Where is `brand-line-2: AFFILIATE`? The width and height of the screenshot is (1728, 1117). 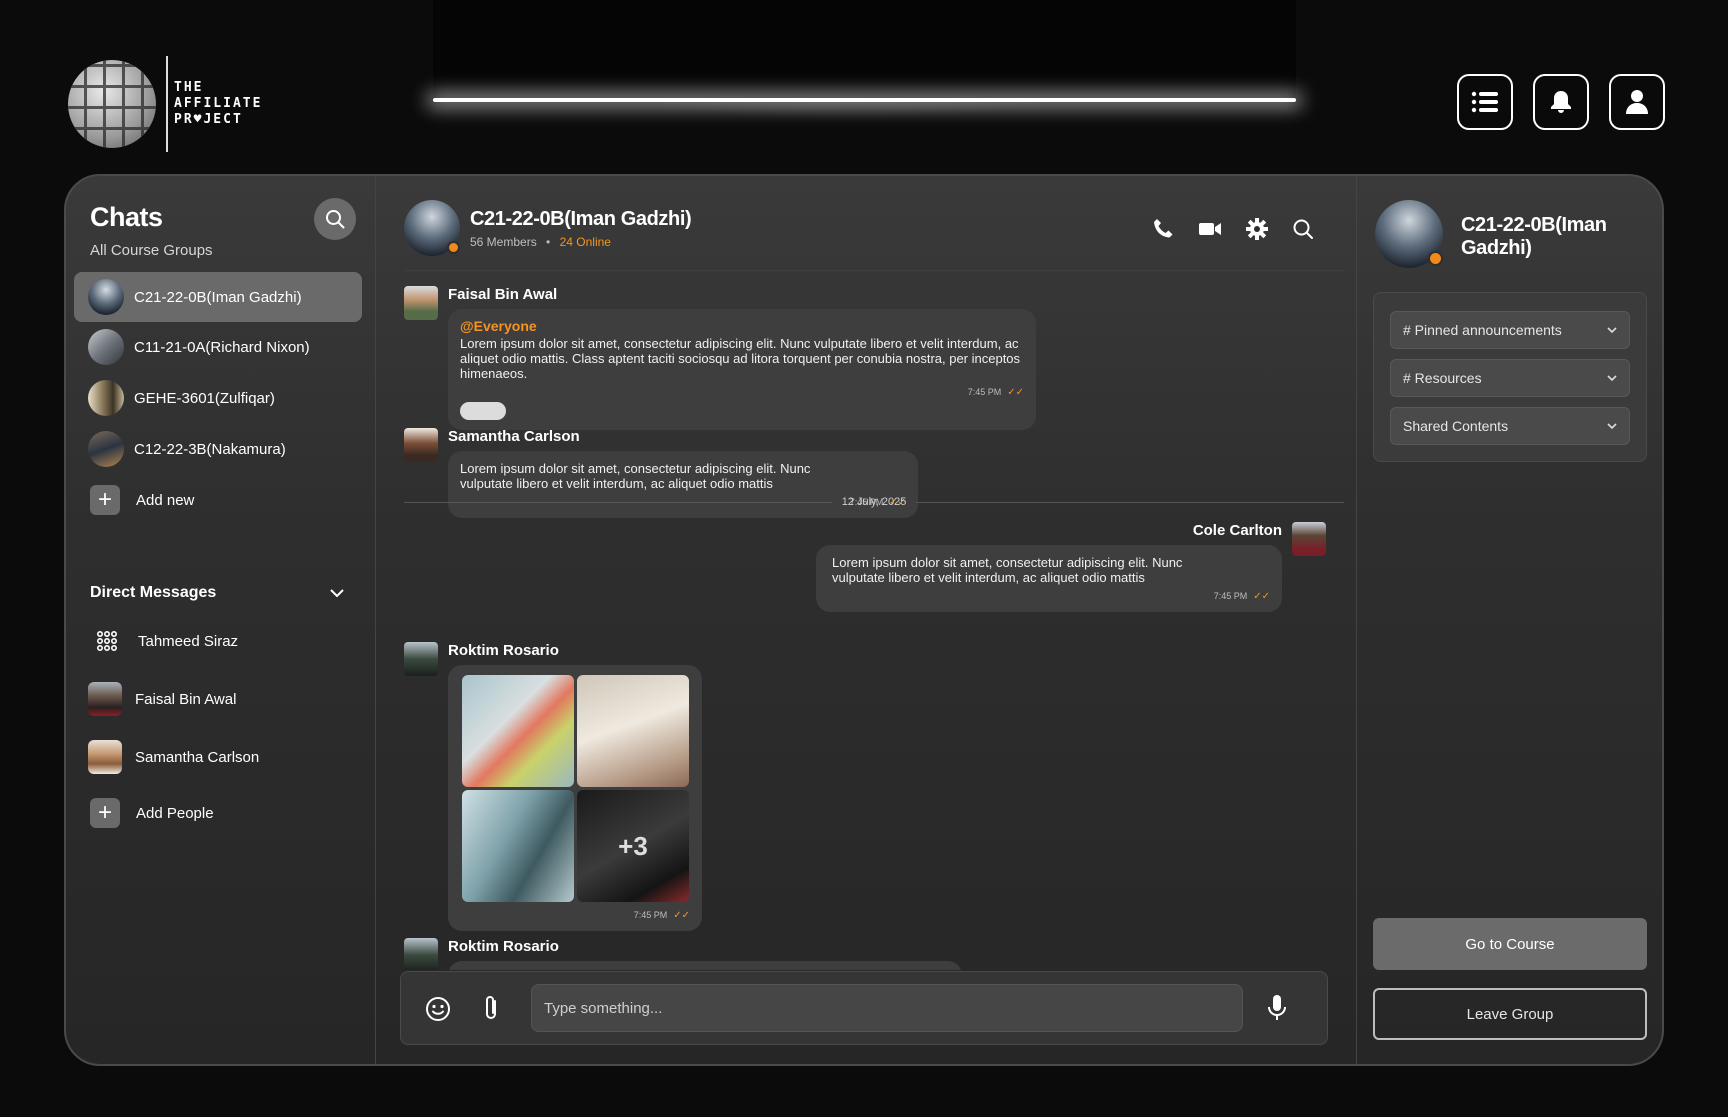
brand-line-2: AFFILIATE is located at coordinates (218, 103).